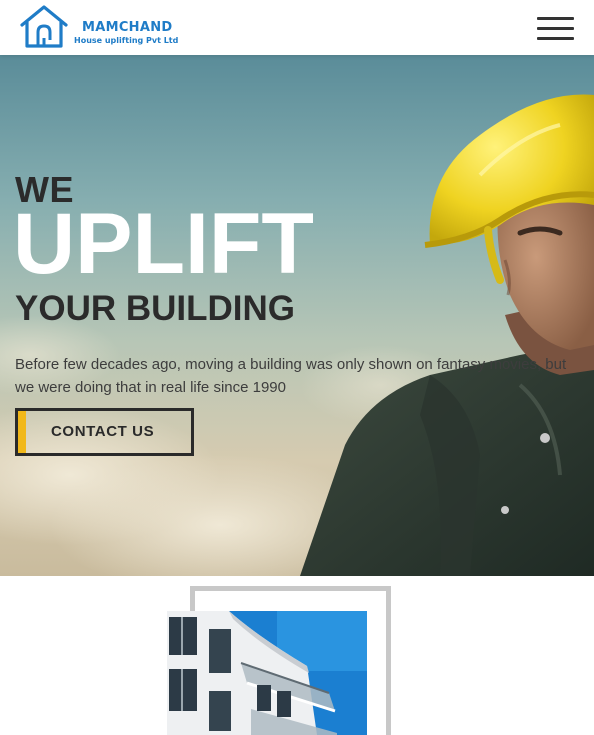 This screenshot has height=735, width=594. I want to click on contact-us-button: CONTACT US, so click(104, 432).